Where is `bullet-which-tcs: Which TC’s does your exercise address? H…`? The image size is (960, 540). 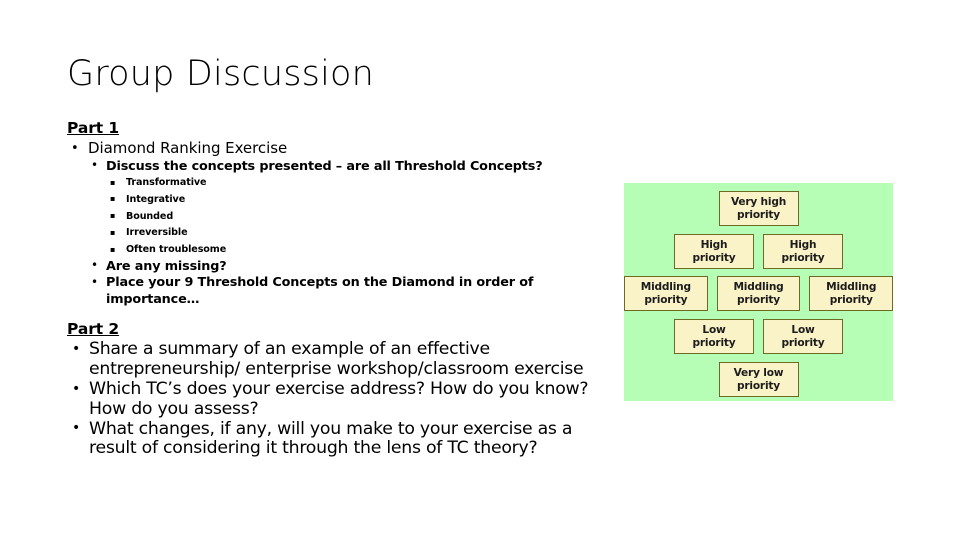
bullet-which-tcs: Which TC’s does your exercise address? H… is located at coordinates (339, 399).